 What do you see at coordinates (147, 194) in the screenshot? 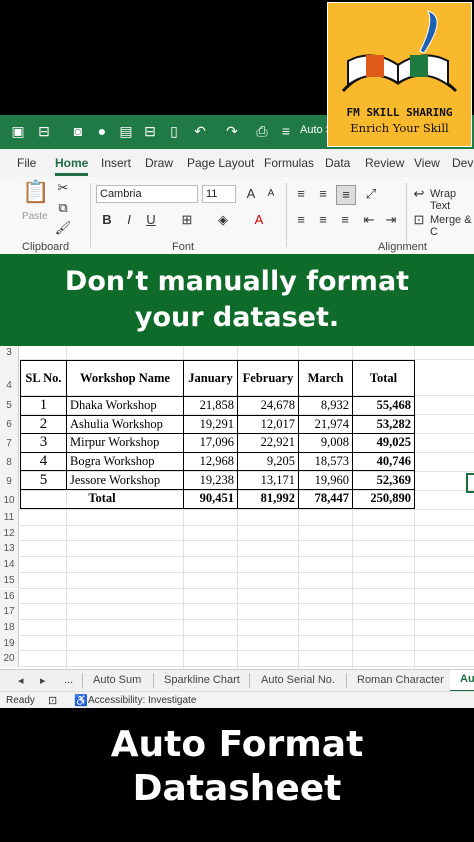
I see `font-name-select: Cambria` at bounding box center [147, 194].